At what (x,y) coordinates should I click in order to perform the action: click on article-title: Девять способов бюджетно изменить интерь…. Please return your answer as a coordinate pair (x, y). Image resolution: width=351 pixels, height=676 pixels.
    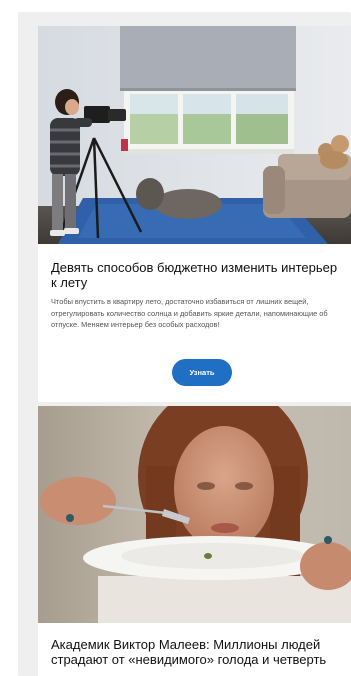
    Looking at the image, I should click on (198, 275).